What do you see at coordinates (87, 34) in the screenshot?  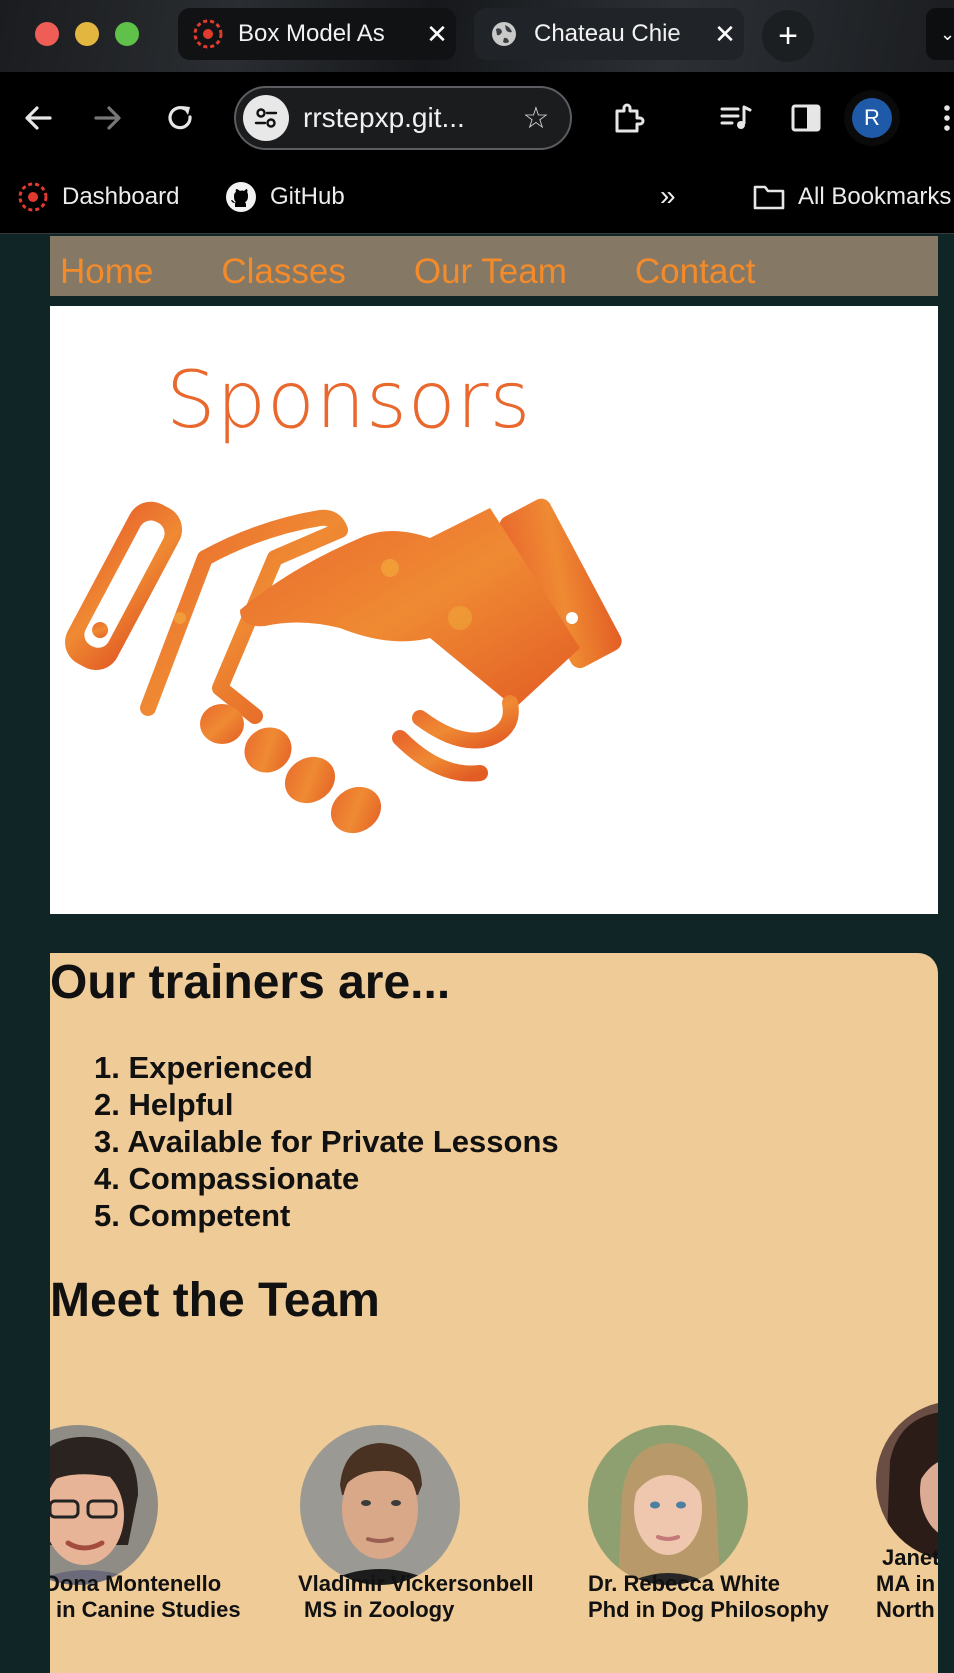 I see `minimize-window-button` at bounding box center [87, 34].